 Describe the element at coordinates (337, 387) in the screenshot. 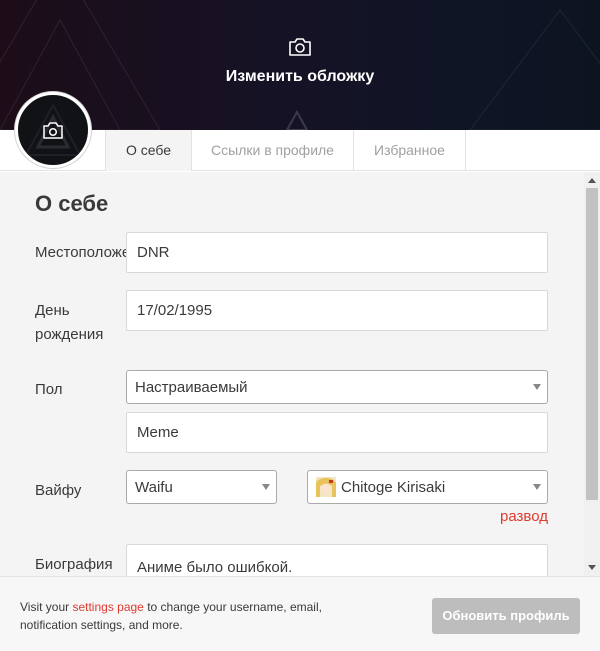

I see `gender-select: Настраиваемый` at that location.